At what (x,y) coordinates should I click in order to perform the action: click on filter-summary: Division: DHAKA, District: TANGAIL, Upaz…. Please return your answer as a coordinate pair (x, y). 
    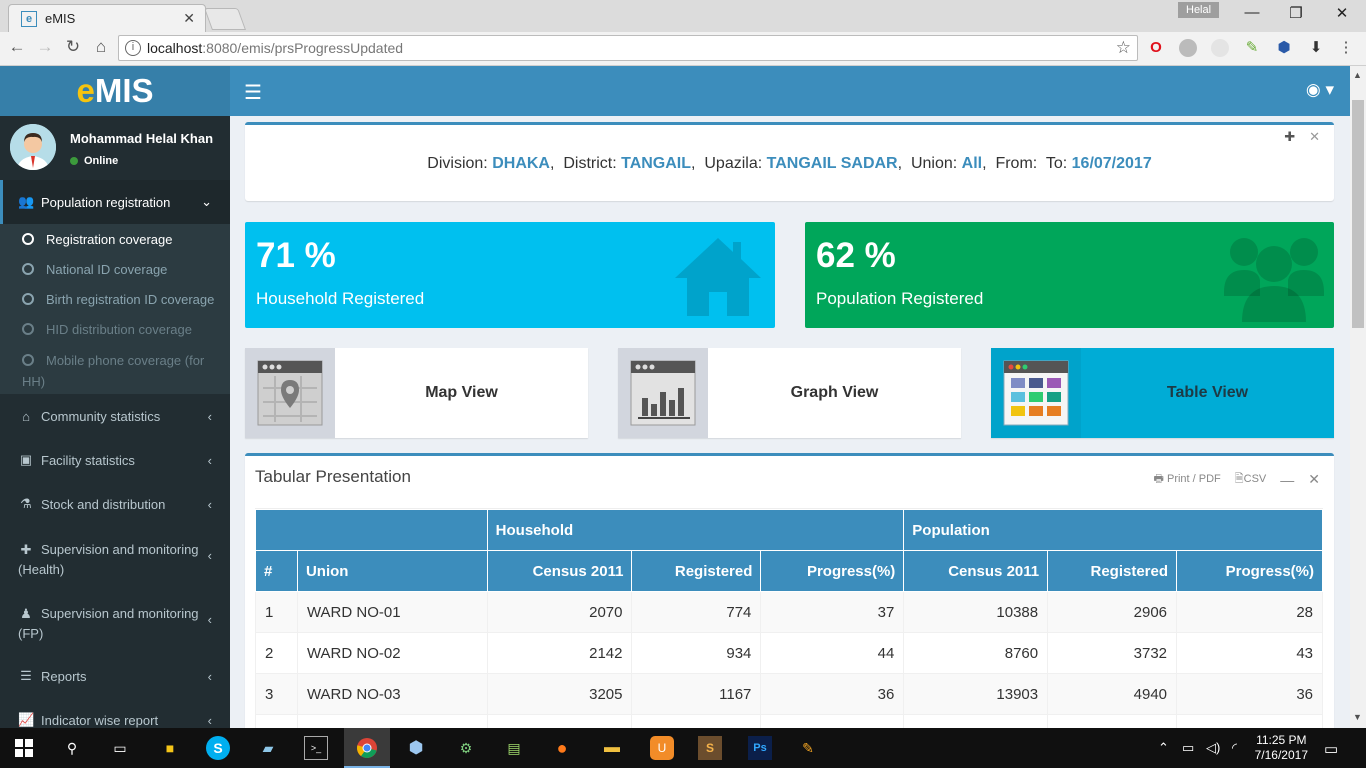
    Looking at the image, I should click on (789, 163).